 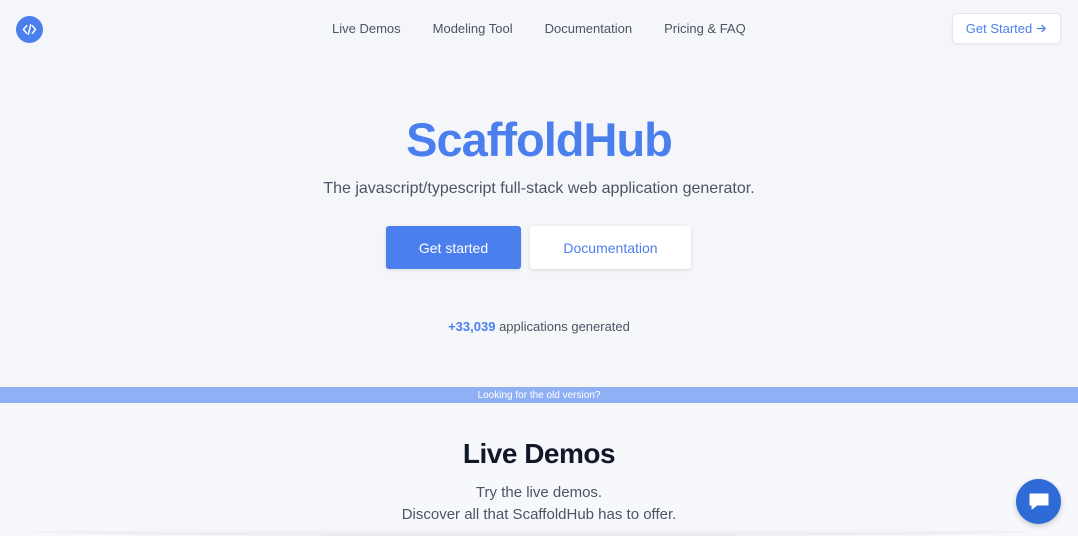 What do you see at coordinates (472, 326) in the screenshot?
I see `applications-count: +33,039` at bounding box center [472, 326].